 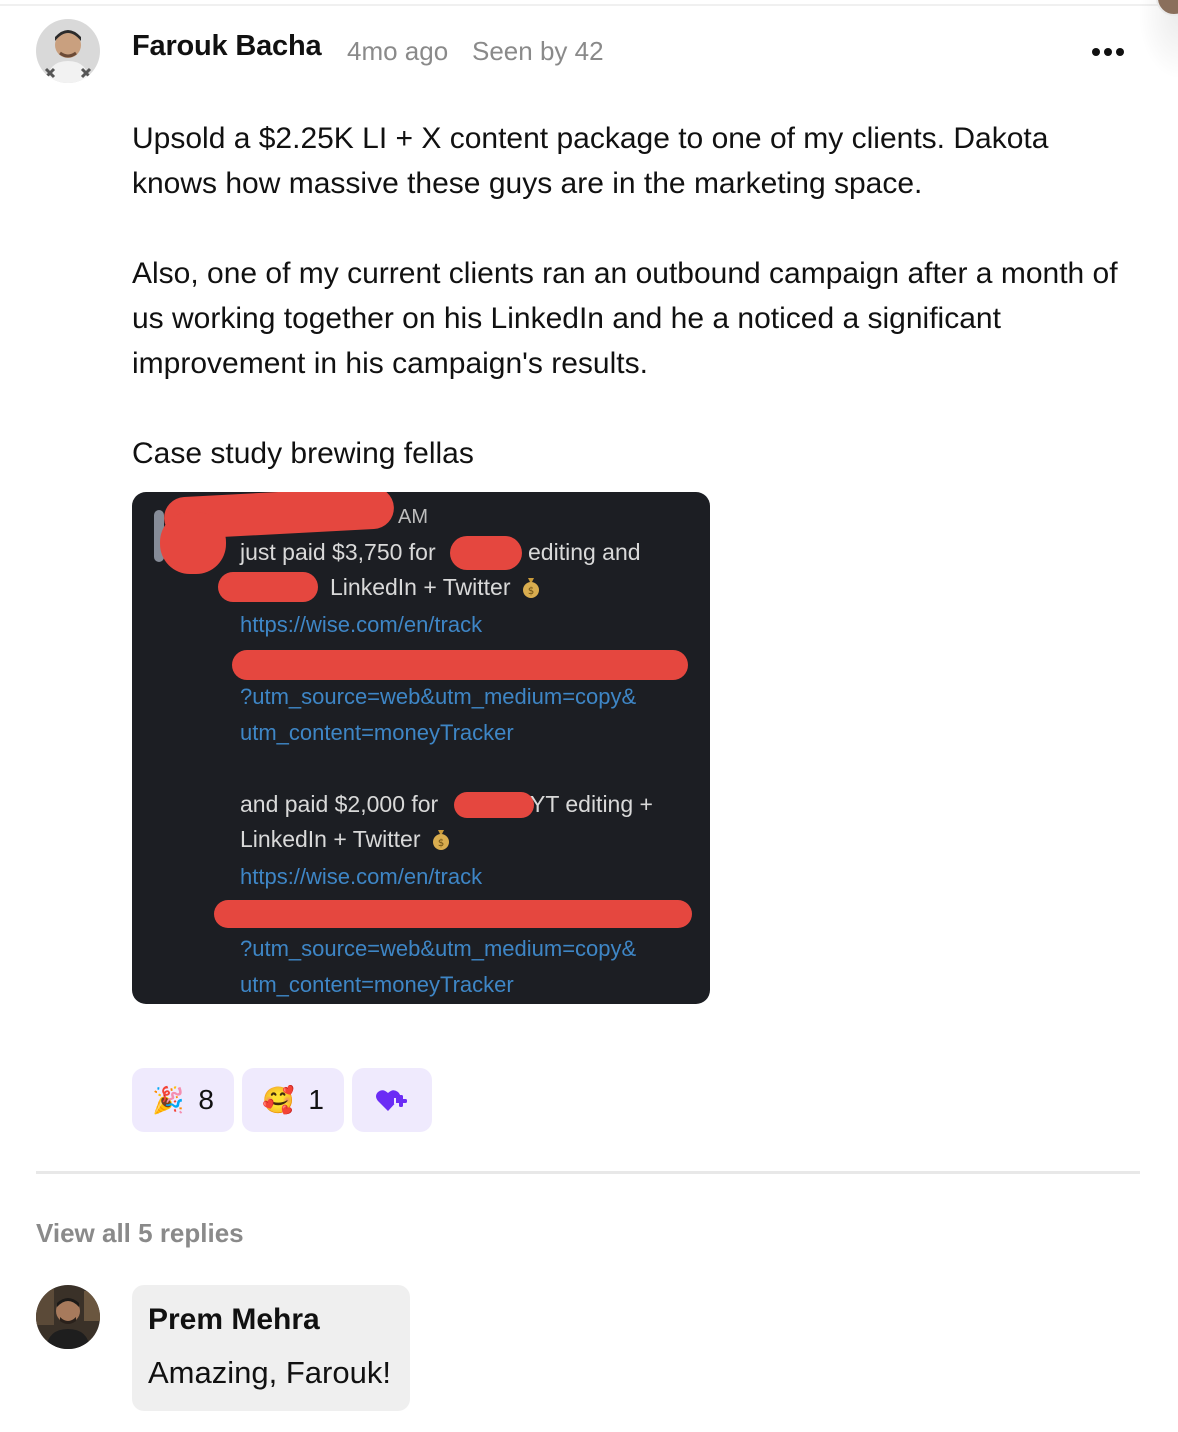 I want to click on more-horizontal-icon, so click(x=1096, y=52).